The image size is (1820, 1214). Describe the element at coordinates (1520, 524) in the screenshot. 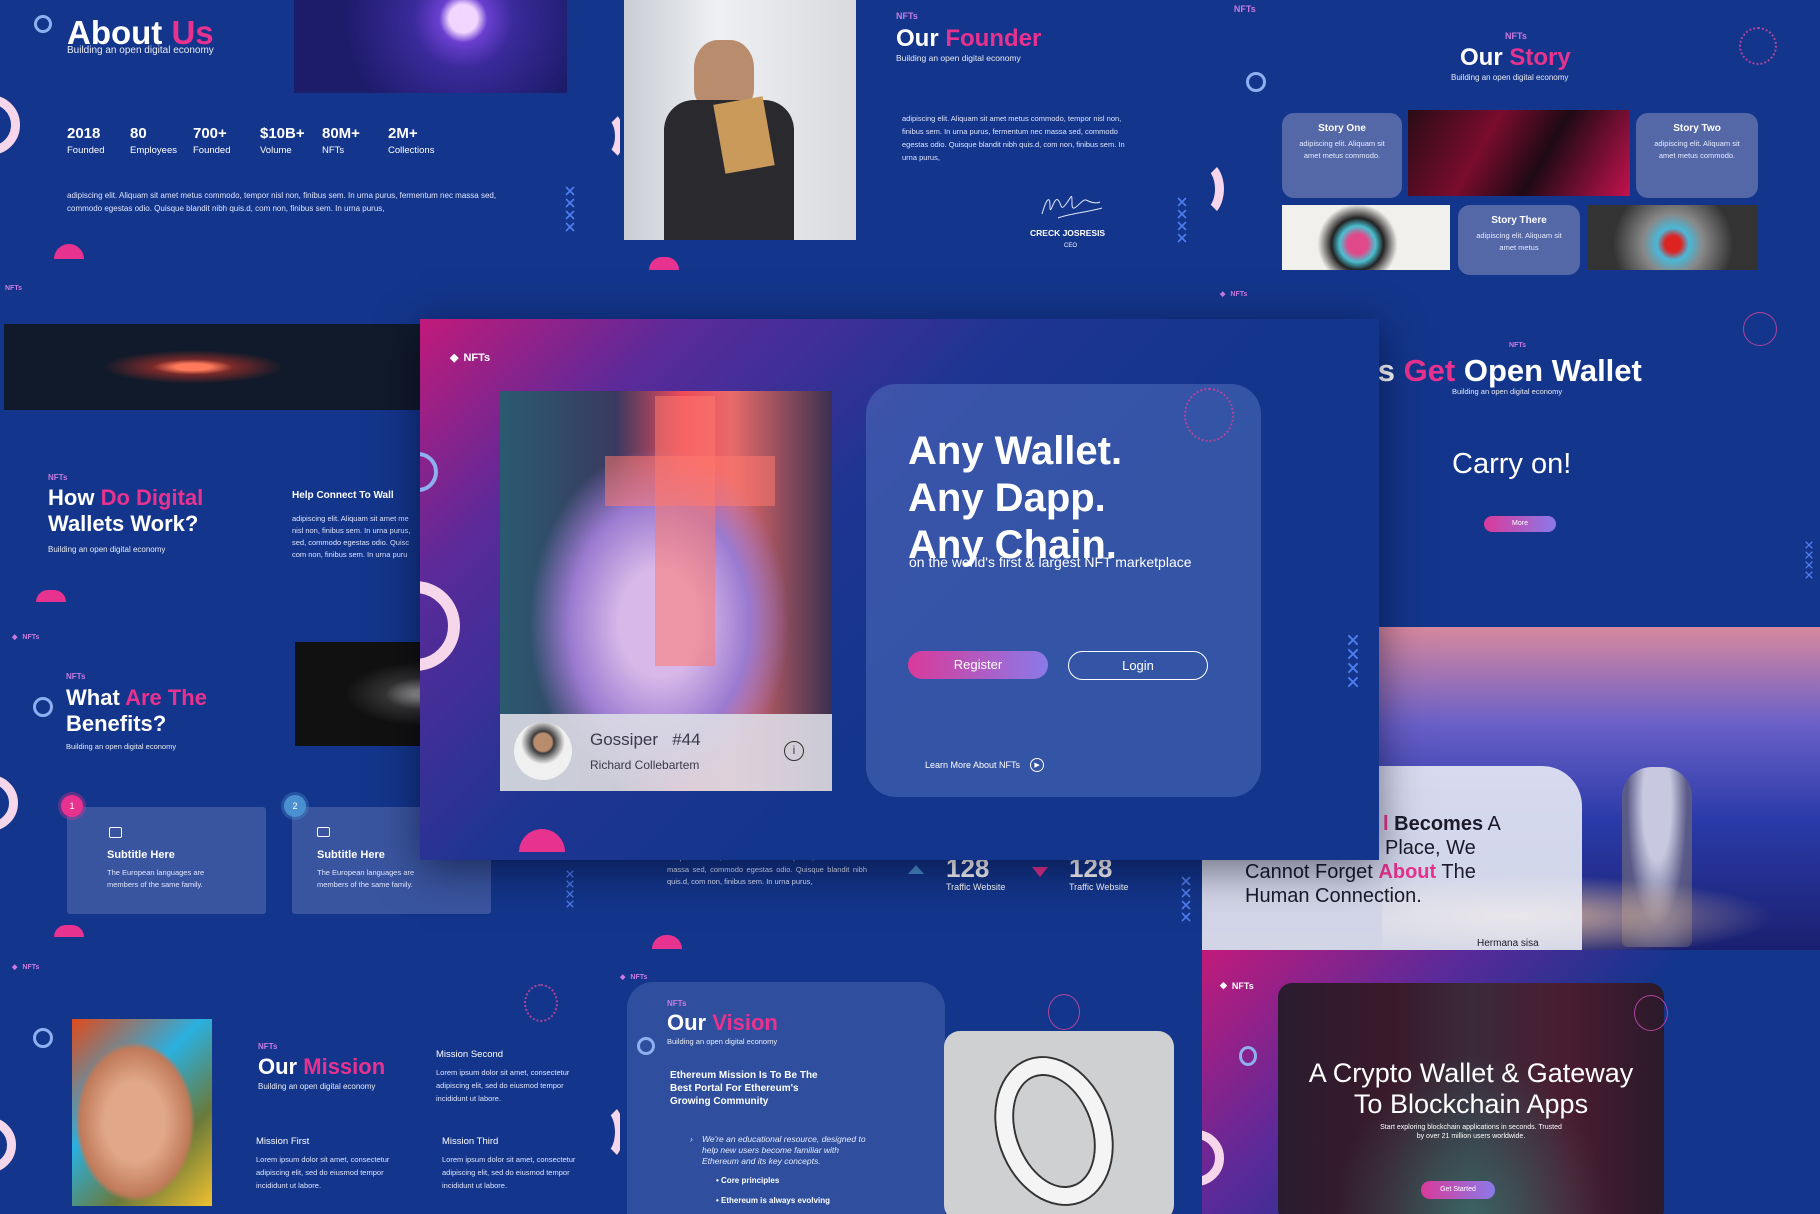

I see `more-button: More` at that location.